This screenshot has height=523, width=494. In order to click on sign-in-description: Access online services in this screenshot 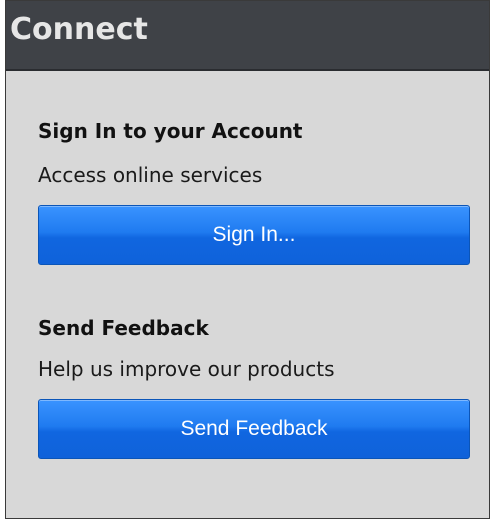, I will do `click(150, 175)`.